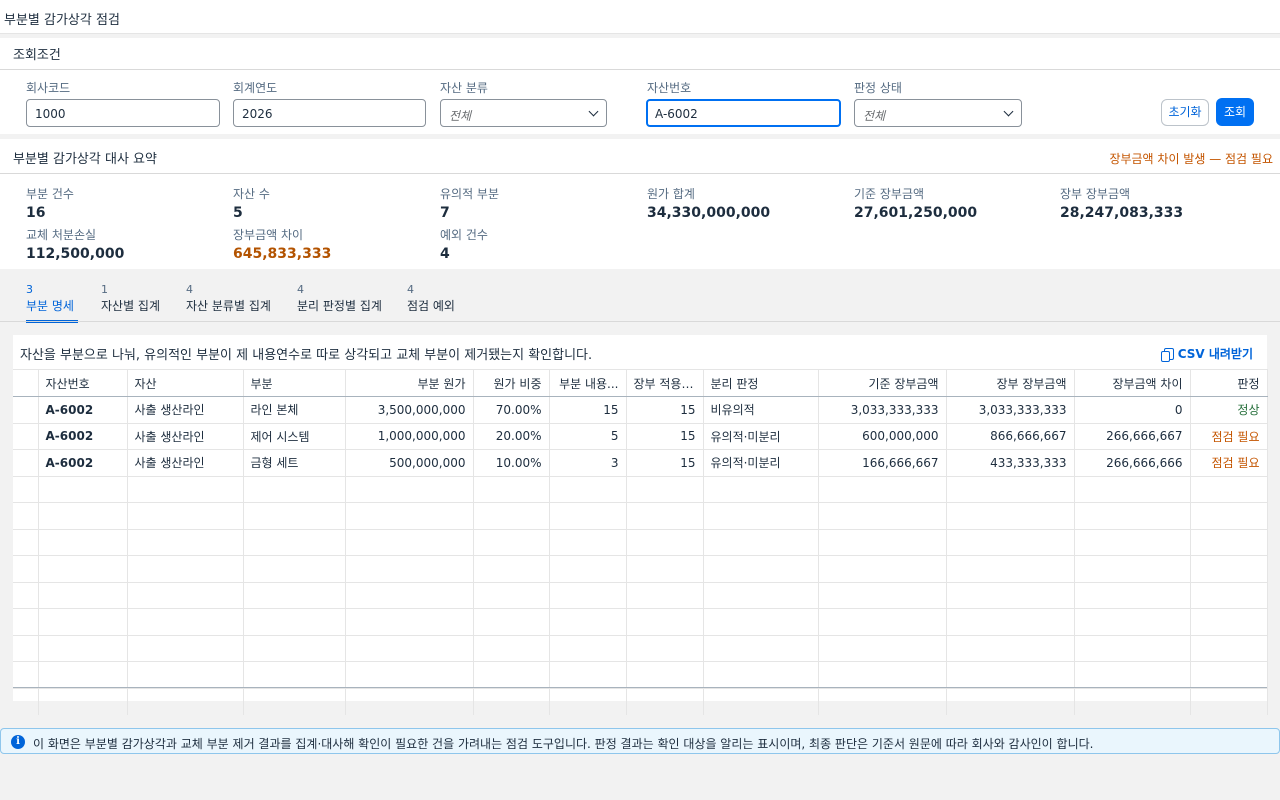 This screenshot has height=800, width=1280. I want to click on kpi-exception-count: 예외 건수 4, so click(464, 244).